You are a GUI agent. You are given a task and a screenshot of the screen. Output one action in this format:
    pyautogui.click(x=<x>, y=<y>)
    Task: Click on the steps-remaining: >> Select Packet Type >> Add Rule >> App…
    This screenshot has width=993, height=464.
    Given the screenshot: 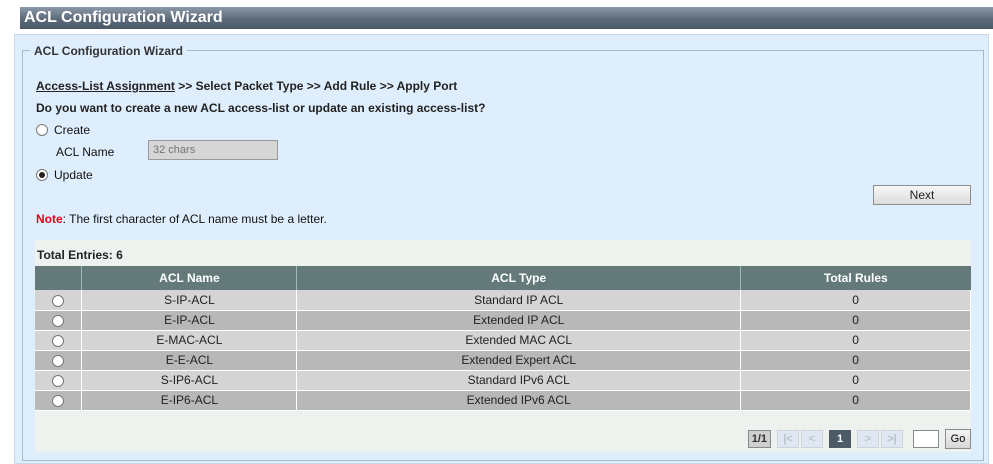 What is the action you would take?
    pyautogui.click(x=316, y=86)
    